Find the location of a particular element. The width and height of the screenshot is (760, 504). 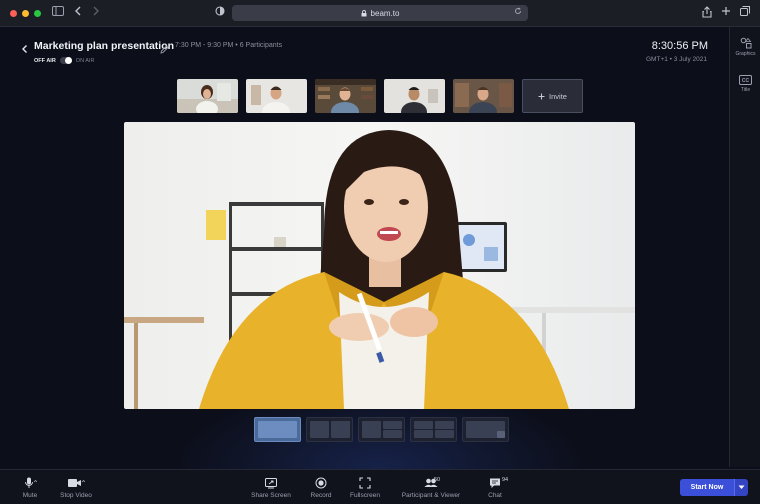

start-now-group: Start Now is located at coordinates (714, 487).